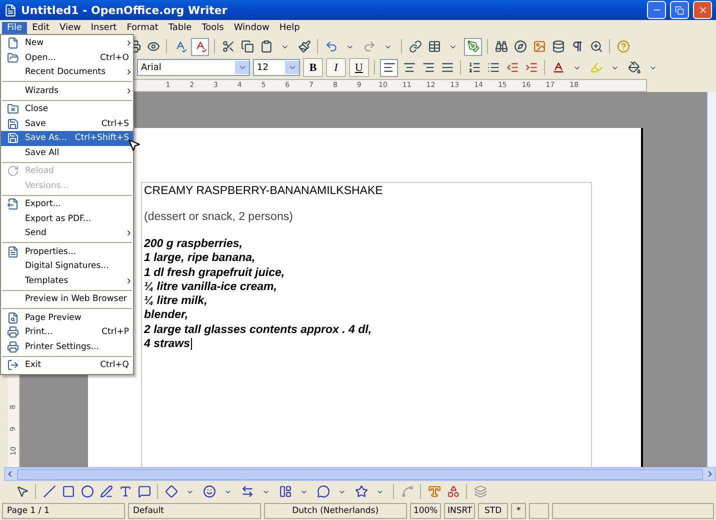  Describe the element at coordinates (289, 28) in the screenshot. I see `menu-title: Help` at that location.